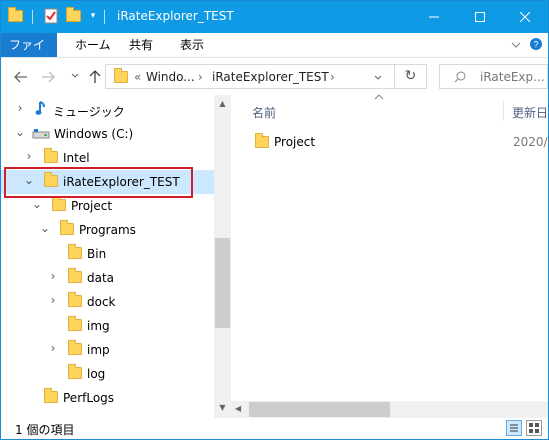  What do you see at coordinates (107, 374) in the screenshot?
I see `tree-item-log: log` at bounding box center [107, 374].